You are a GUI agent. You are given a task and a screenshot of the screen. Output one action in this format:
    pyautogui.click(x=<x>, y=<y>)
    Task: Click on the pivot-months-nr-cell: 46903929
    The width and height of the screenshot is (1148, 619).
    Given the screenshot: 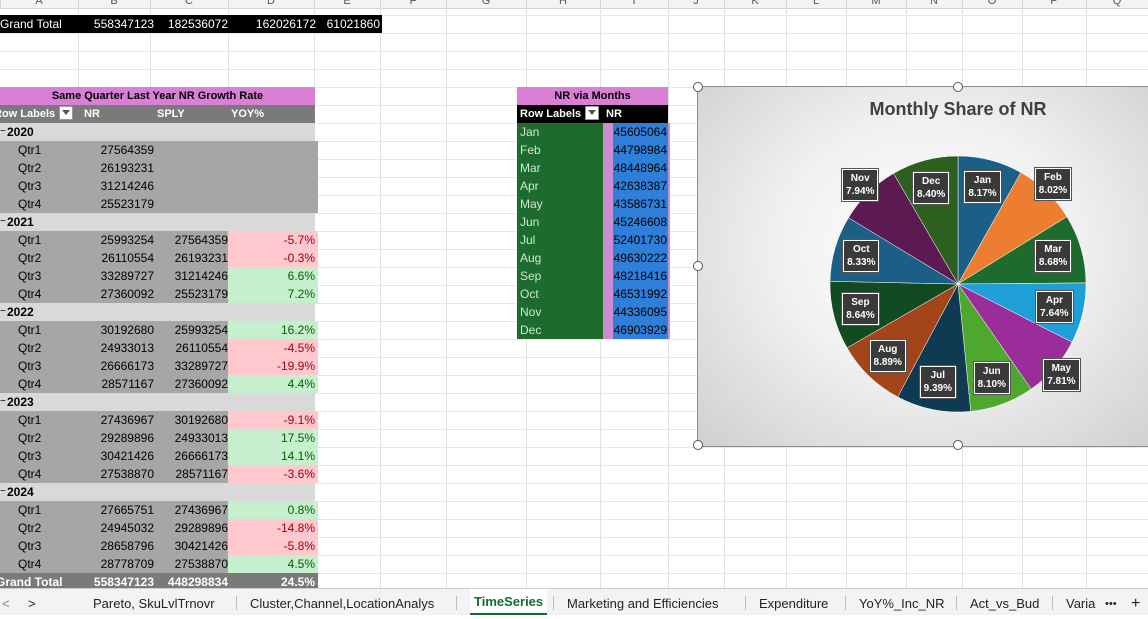 What is the action you would take?
    pyautogui.click(x=636, y=330)
    